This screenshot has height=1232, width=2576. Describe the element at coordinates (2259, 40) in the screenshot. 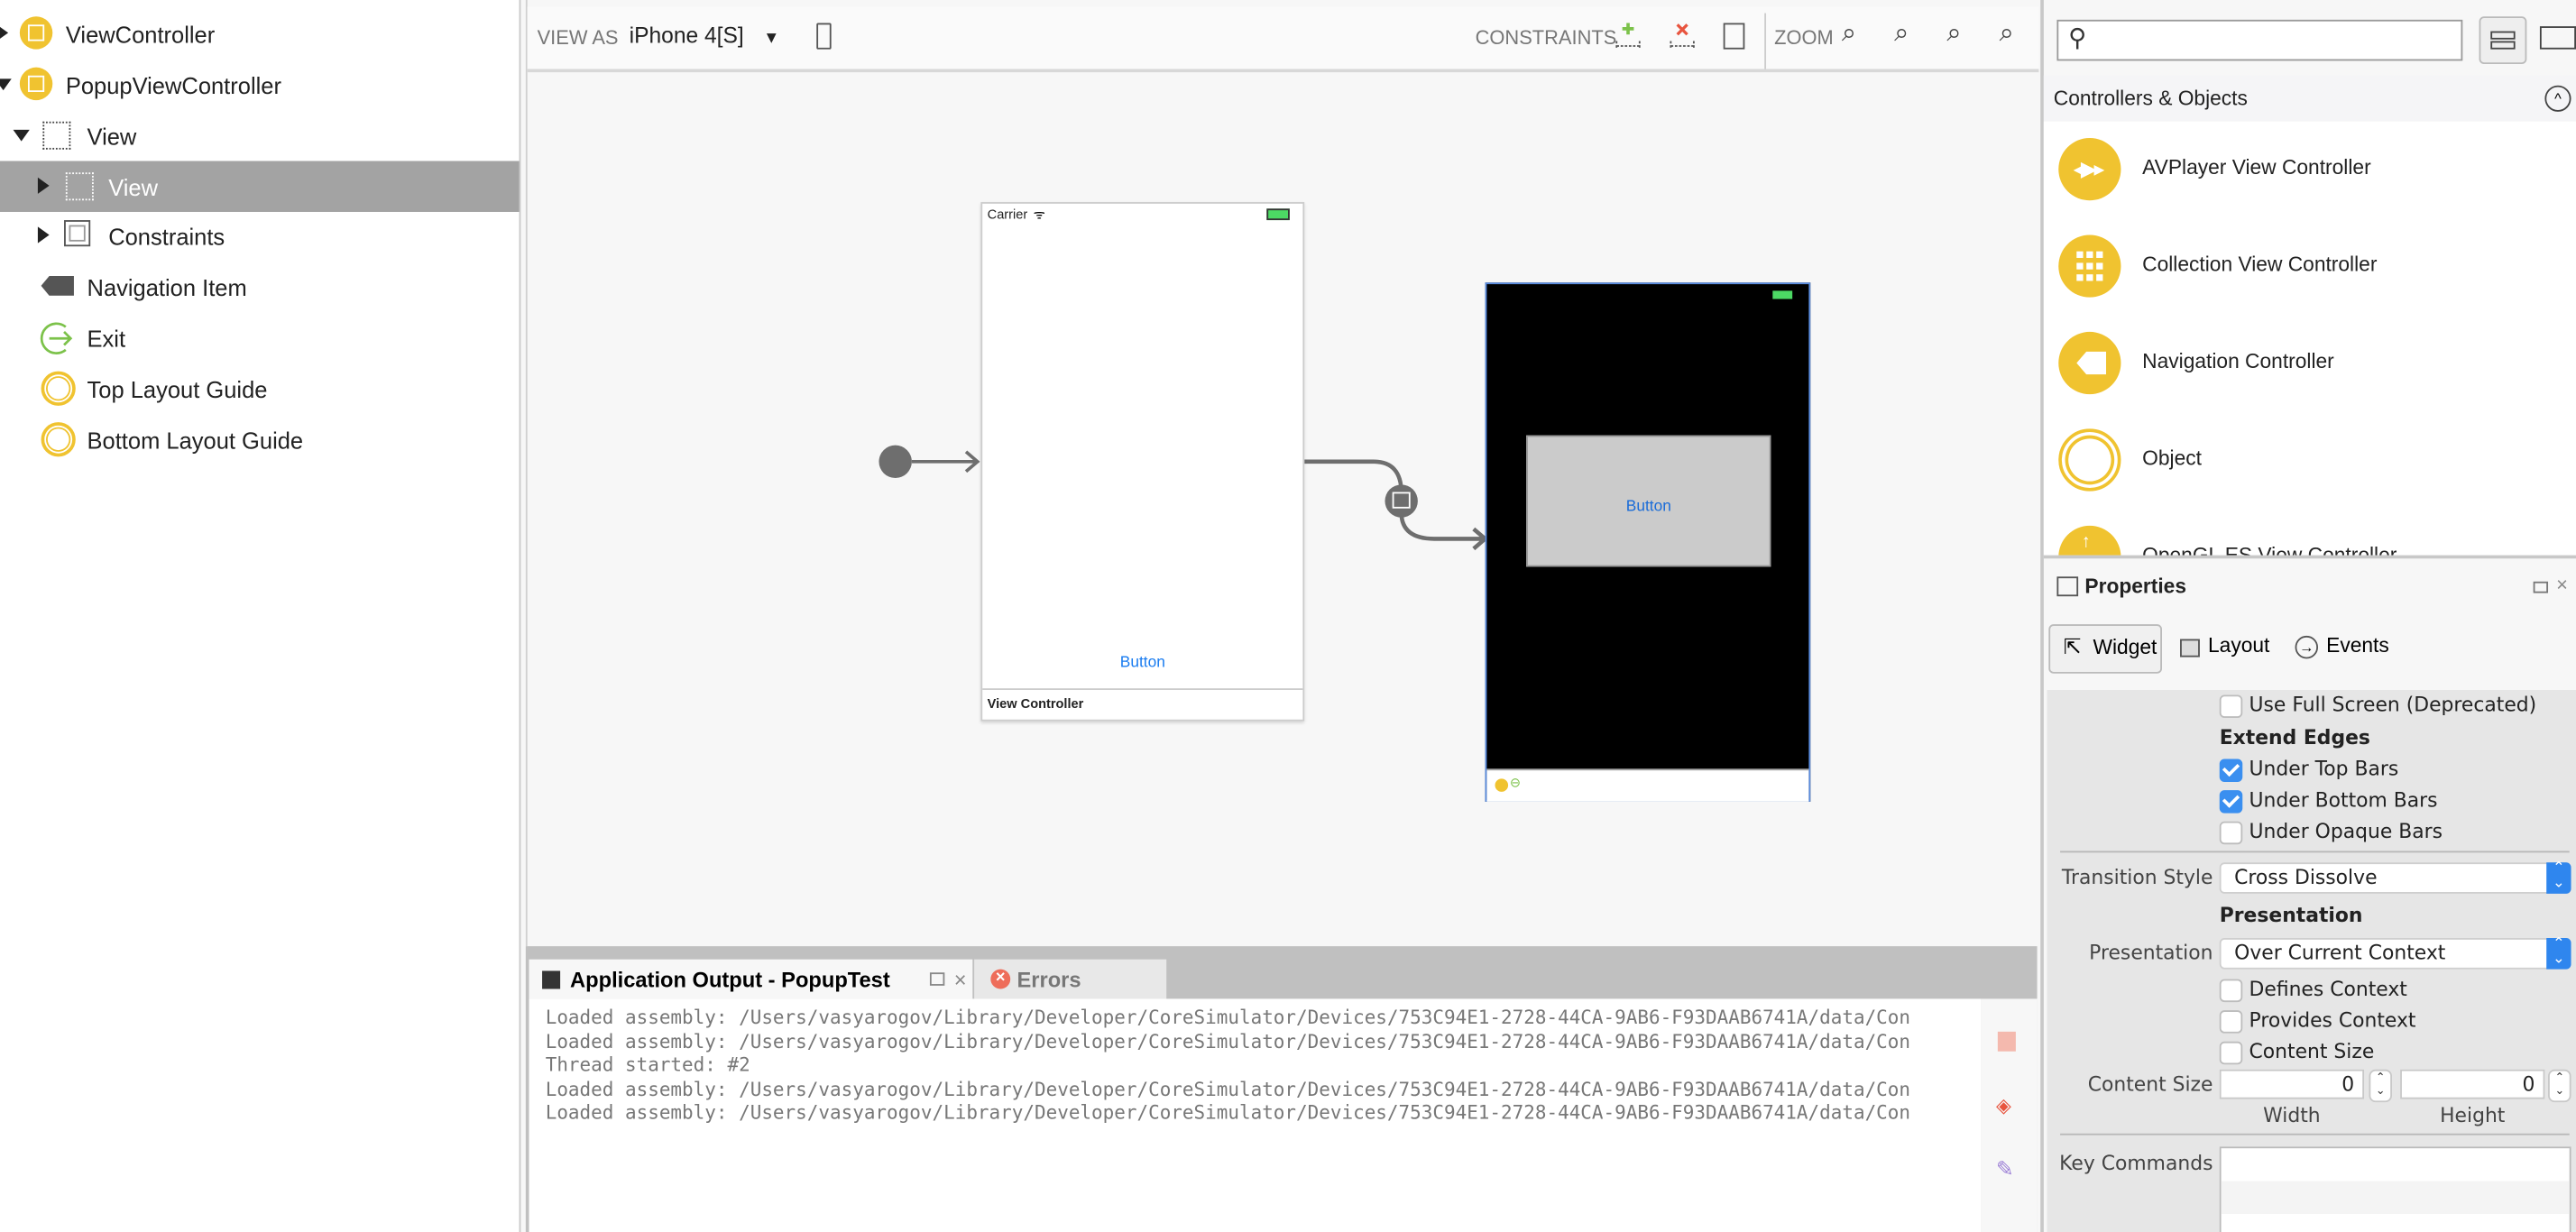

I see `toolbox-search-input: ⚲` at that location.